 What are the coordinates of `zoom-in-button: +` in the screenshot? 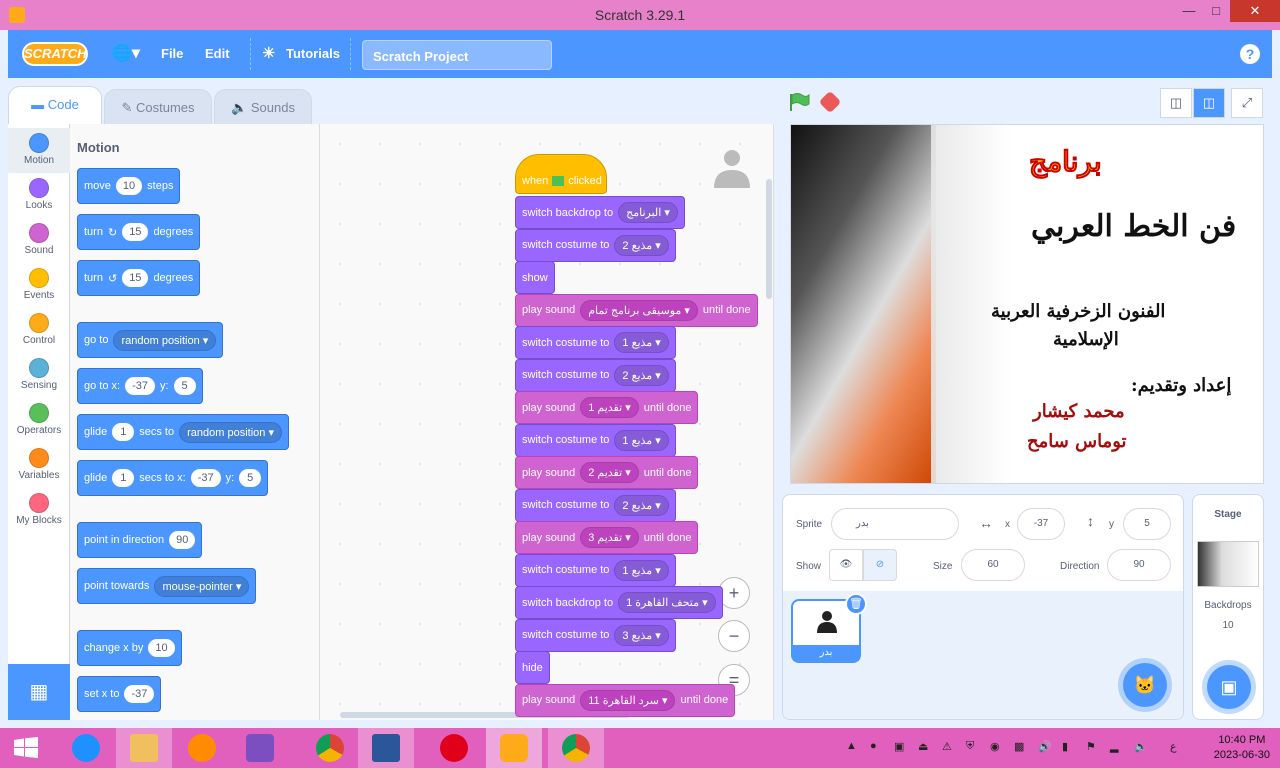 It's located at (734, 593).